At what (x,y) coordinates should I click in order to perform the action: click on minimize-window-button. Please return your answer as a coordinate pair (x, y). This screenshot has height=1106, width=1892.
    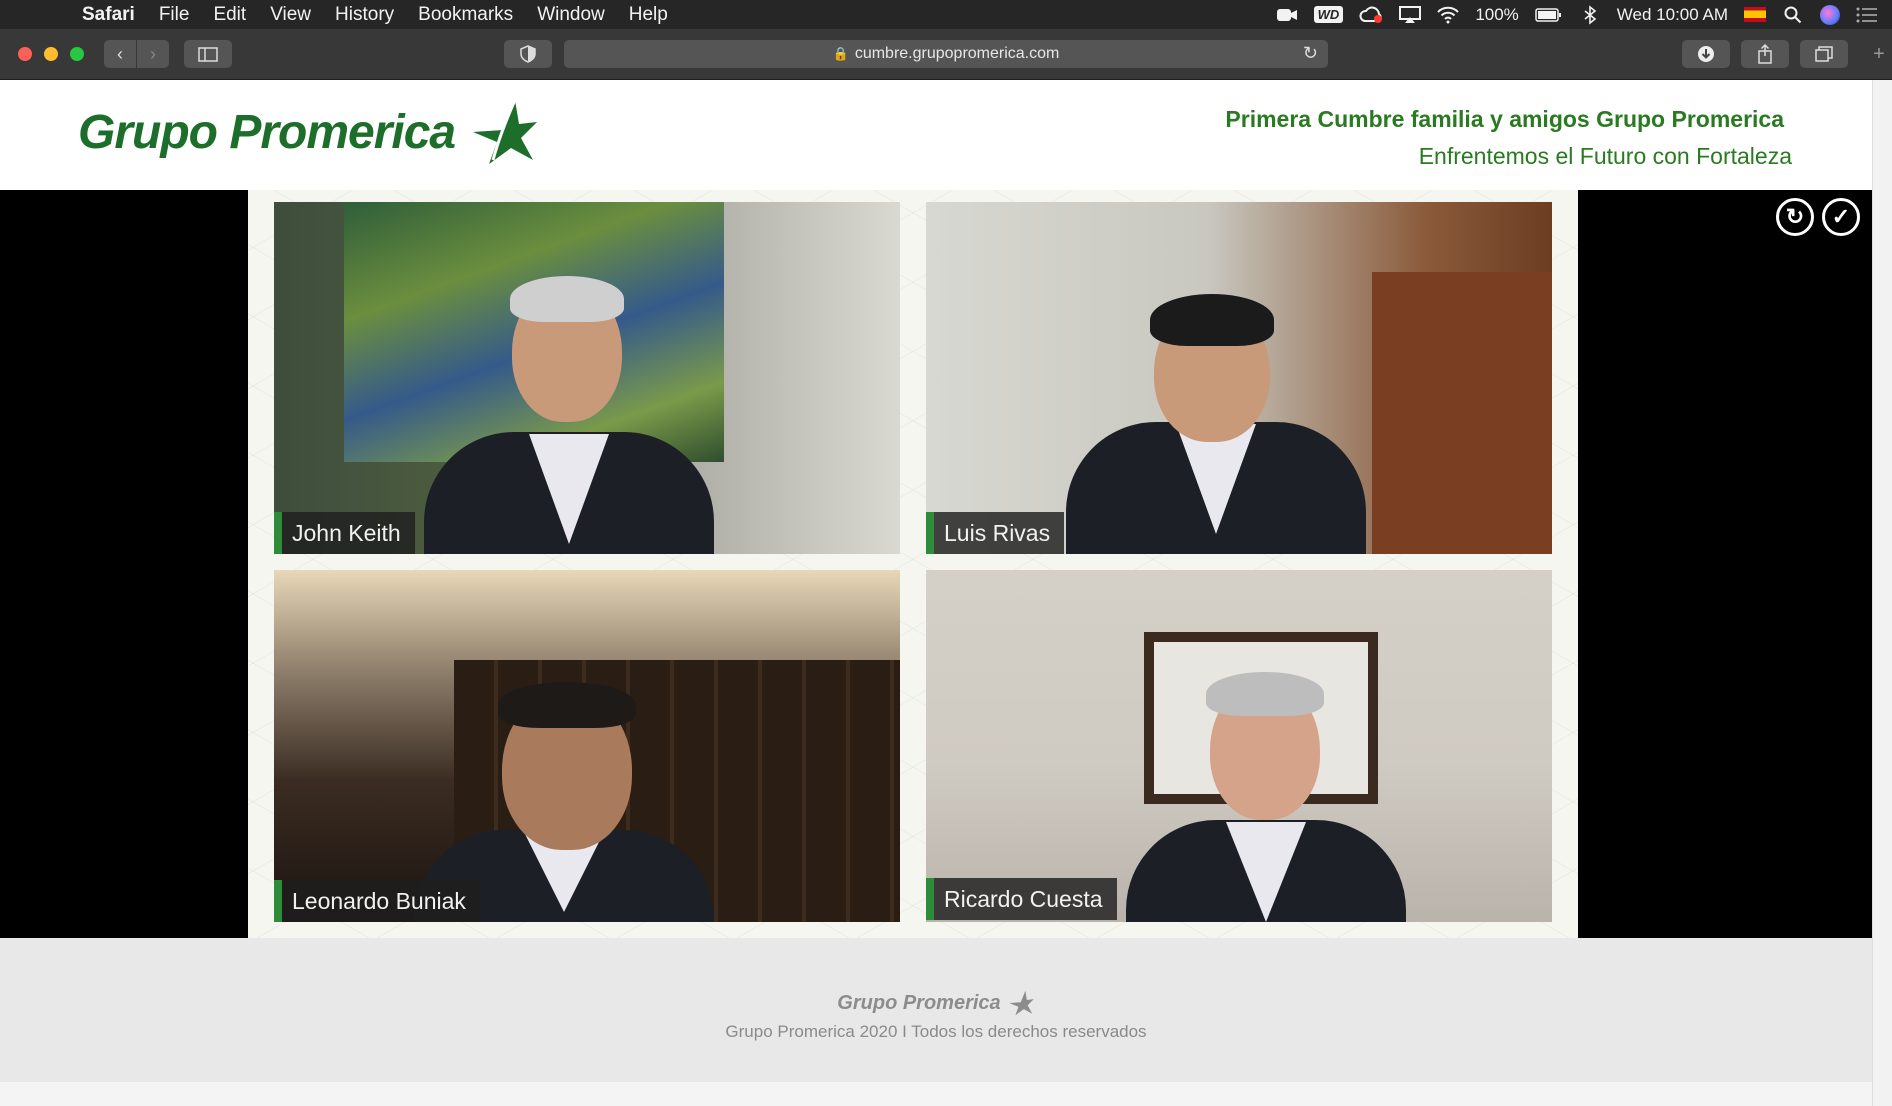
    Looking at the image, I should click on (51, 54).